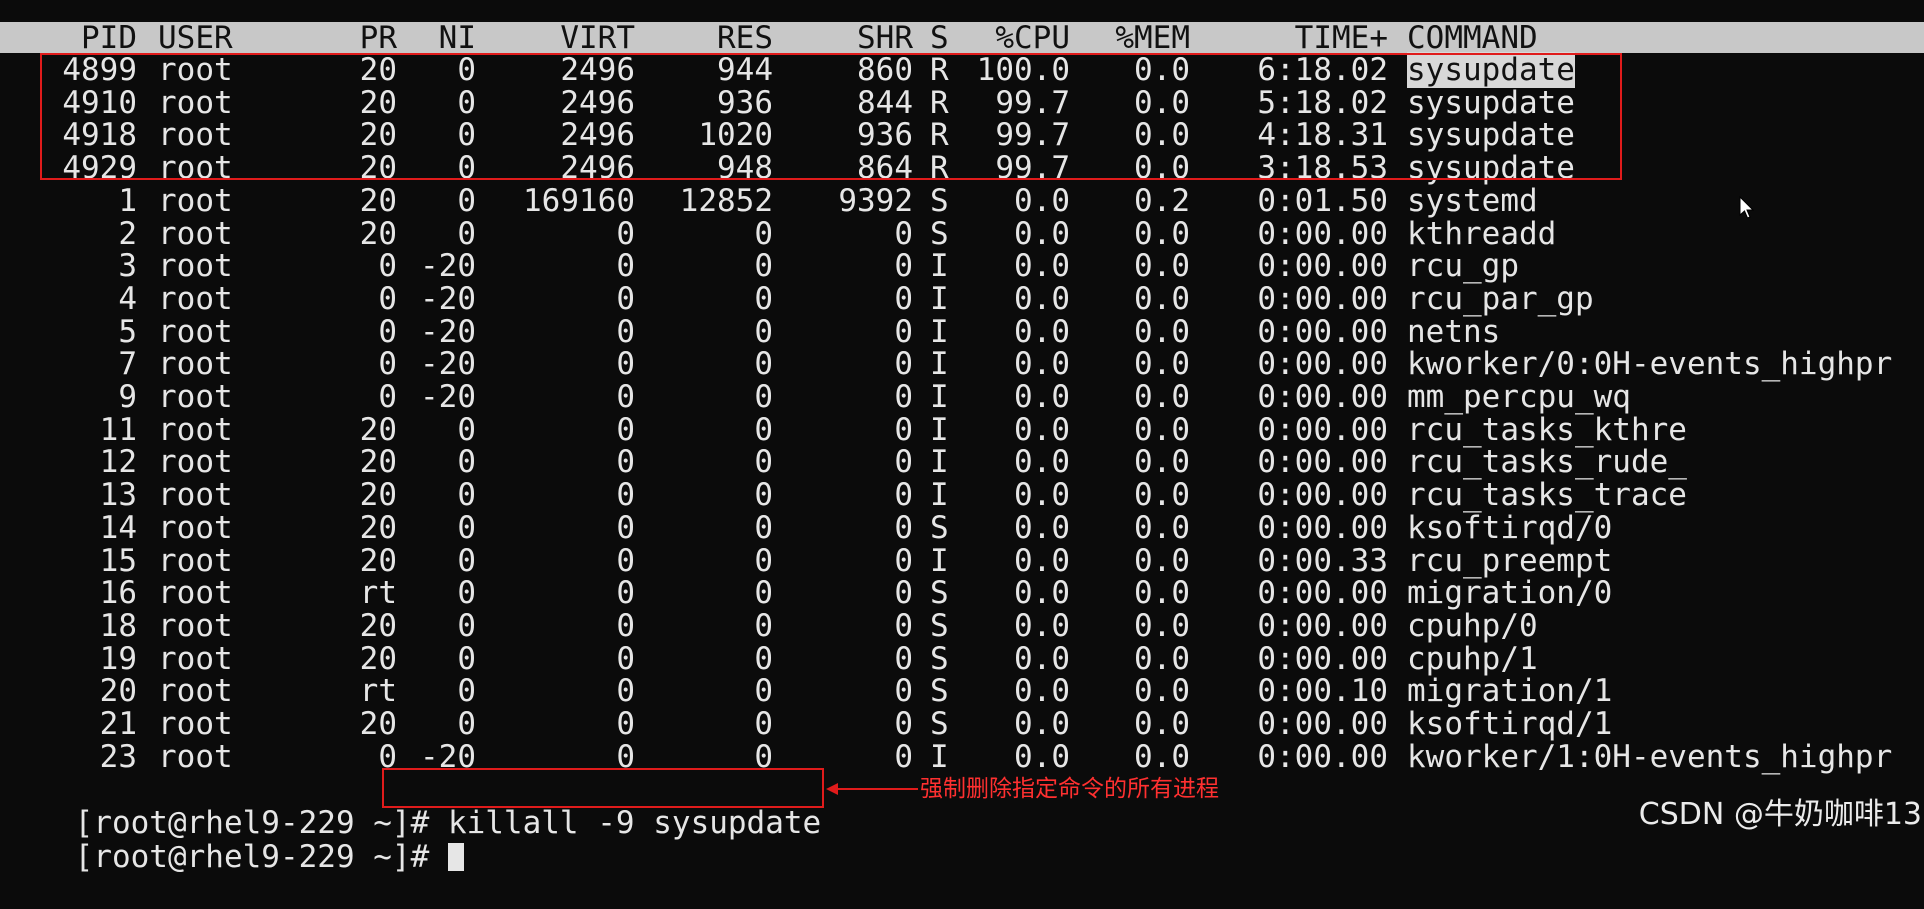 This screenshot has width=1924, height=909. What do you see at coordinates (1463, 266) in the screenshot?
I see `command-cell: rcu_gp` at bounding box center [1463, 266].